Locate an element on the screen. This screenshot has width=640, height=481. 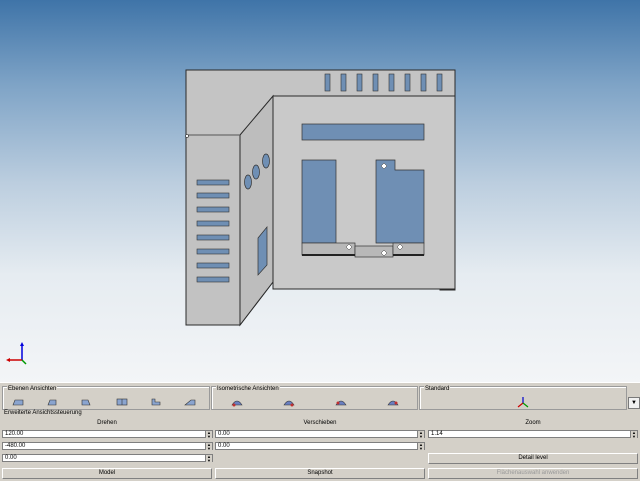
zoom-label: Zoom is located at coordinates (533, 423).